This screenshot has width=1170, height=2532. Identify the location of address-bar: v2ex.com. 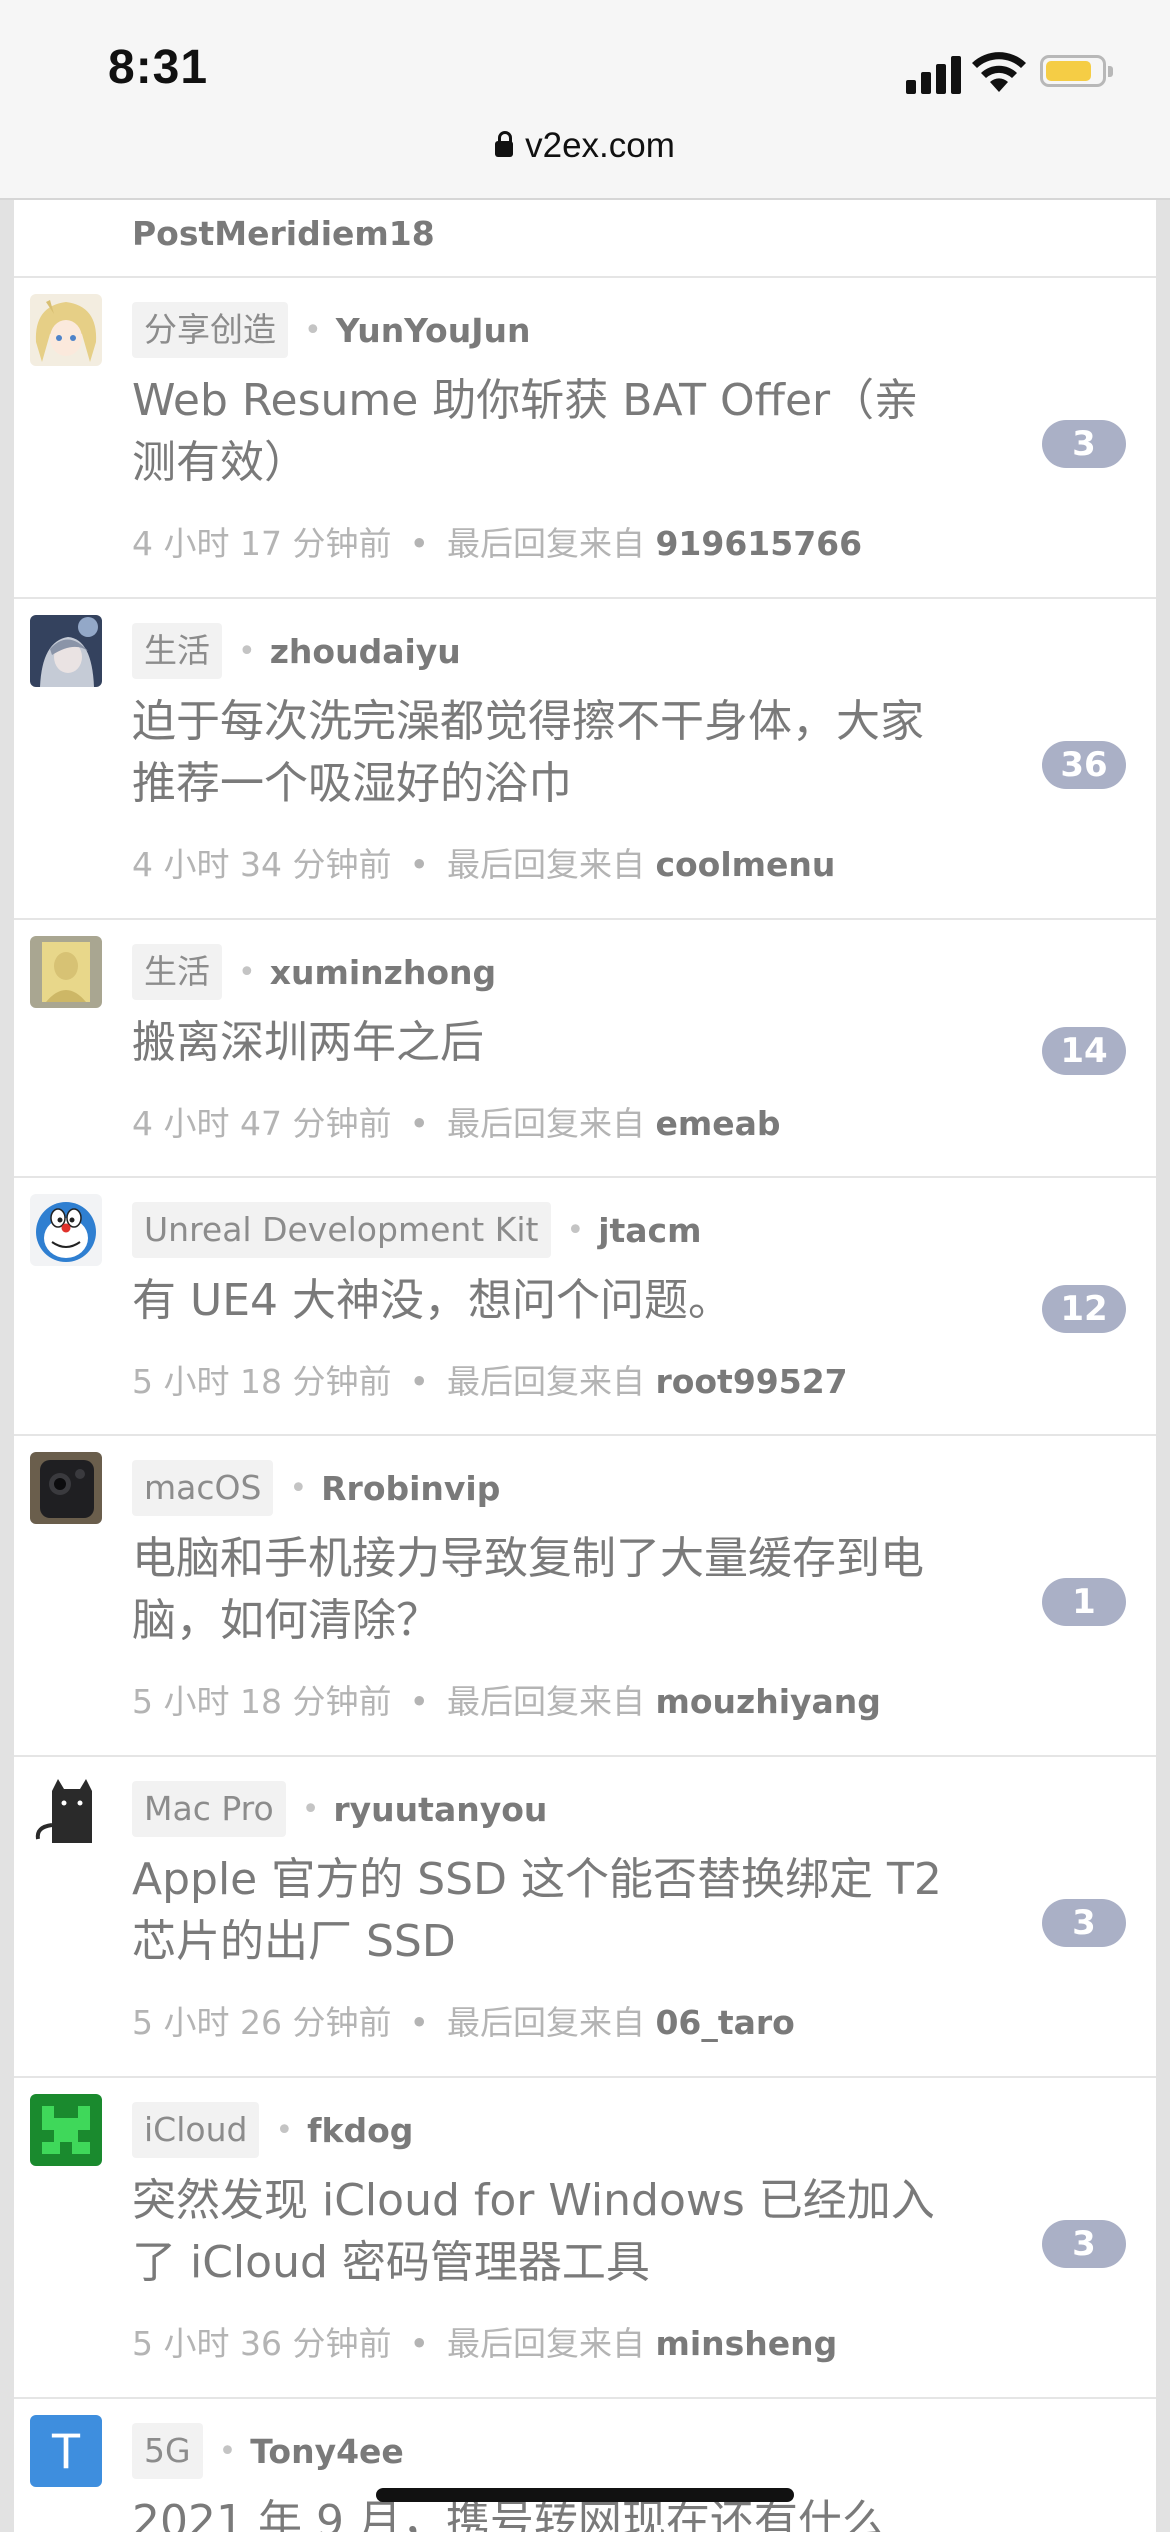
(585, 146).